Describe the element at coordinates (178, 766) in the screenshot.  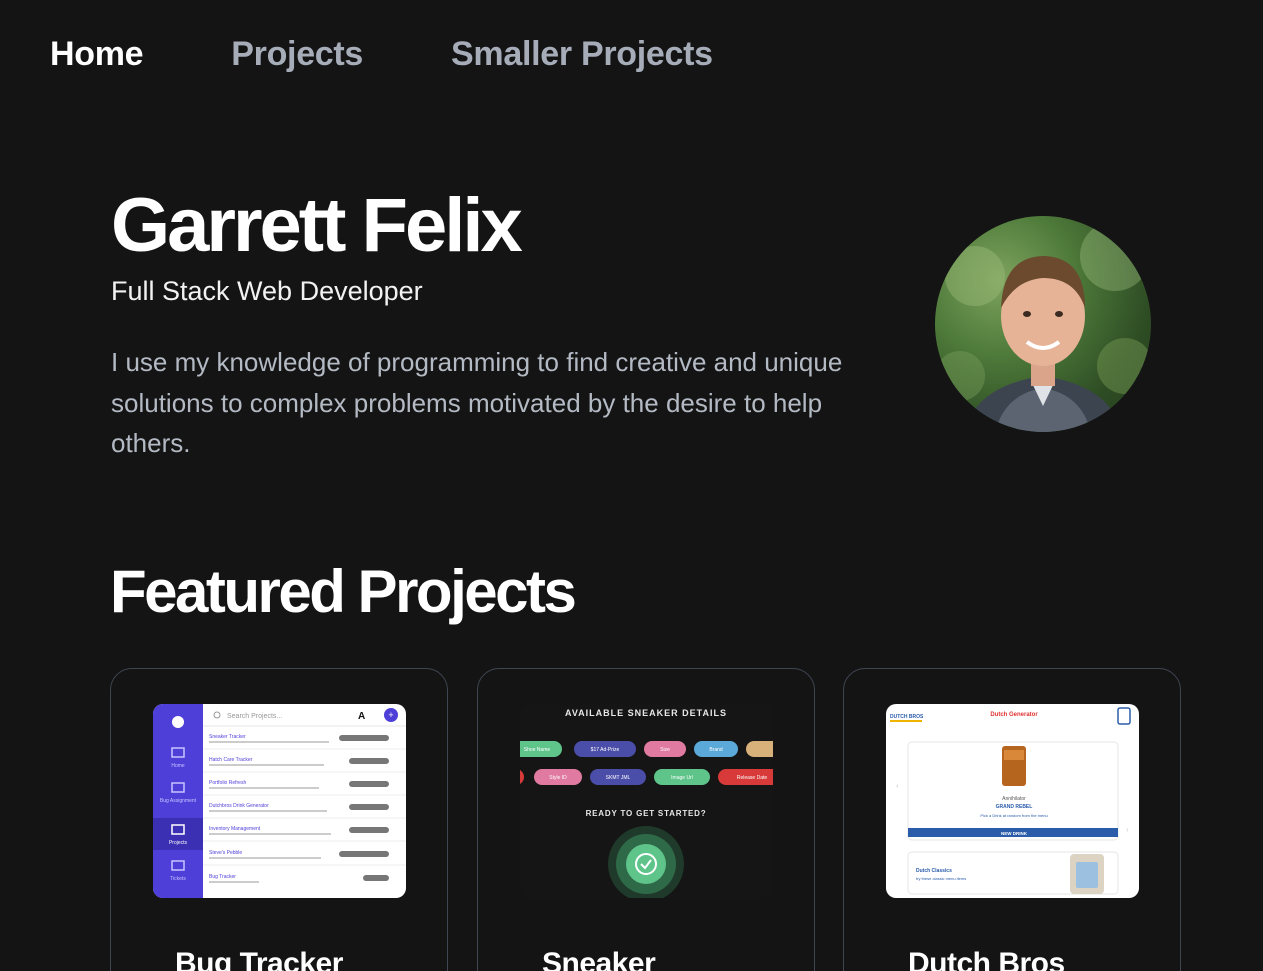
I see `sidebar-nav-home: Home` at that location.